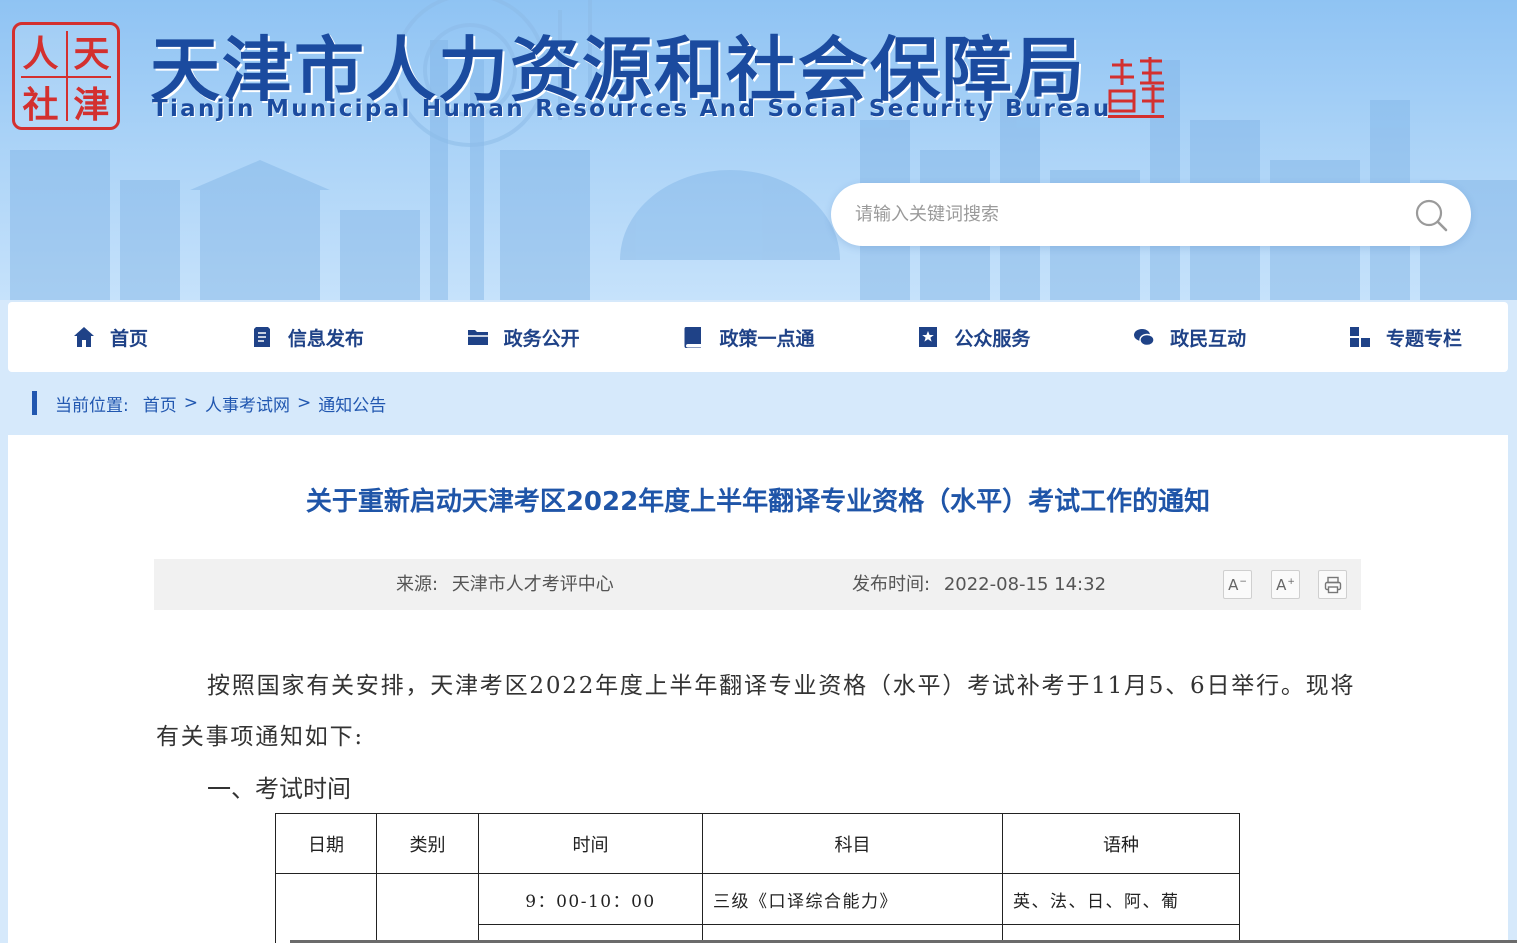  Describe the element at coordinates (1208, 338) in the screenshot. I see `nav-item-label: 政民互动` at that location.